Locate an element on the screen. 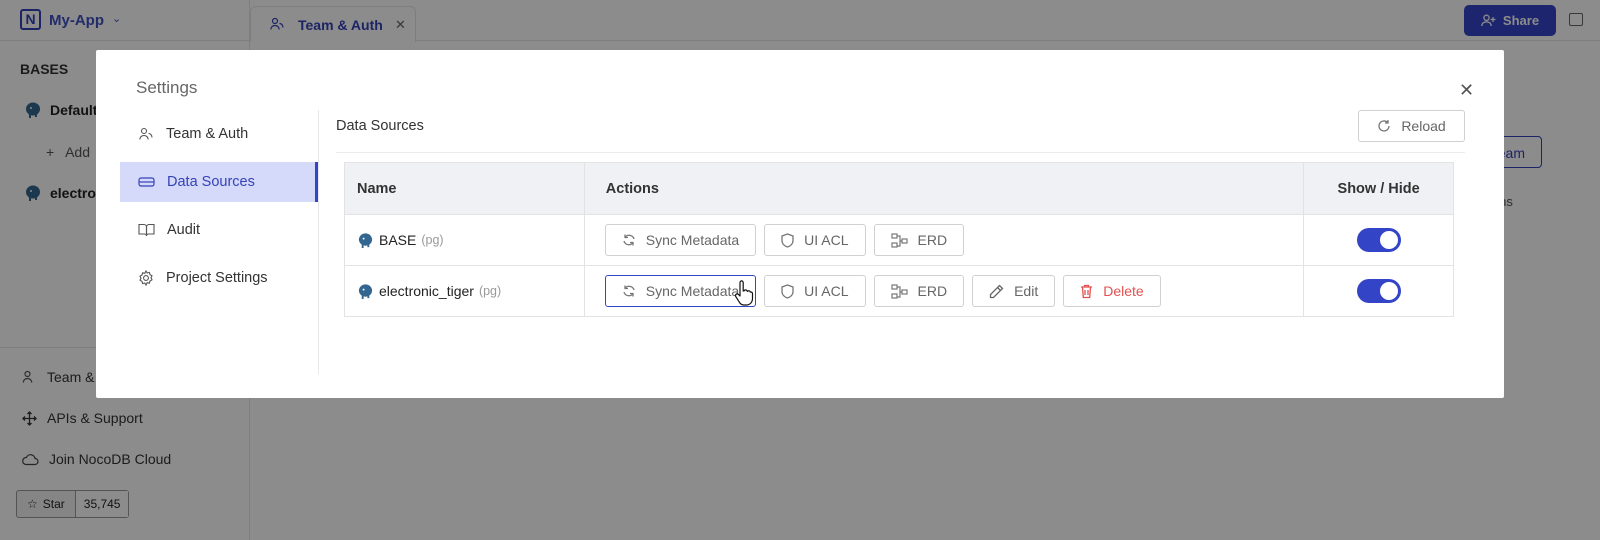 The width and height of the screenshot is (1600, 540). nav-label: Audit is located at coordinates (184, 230).